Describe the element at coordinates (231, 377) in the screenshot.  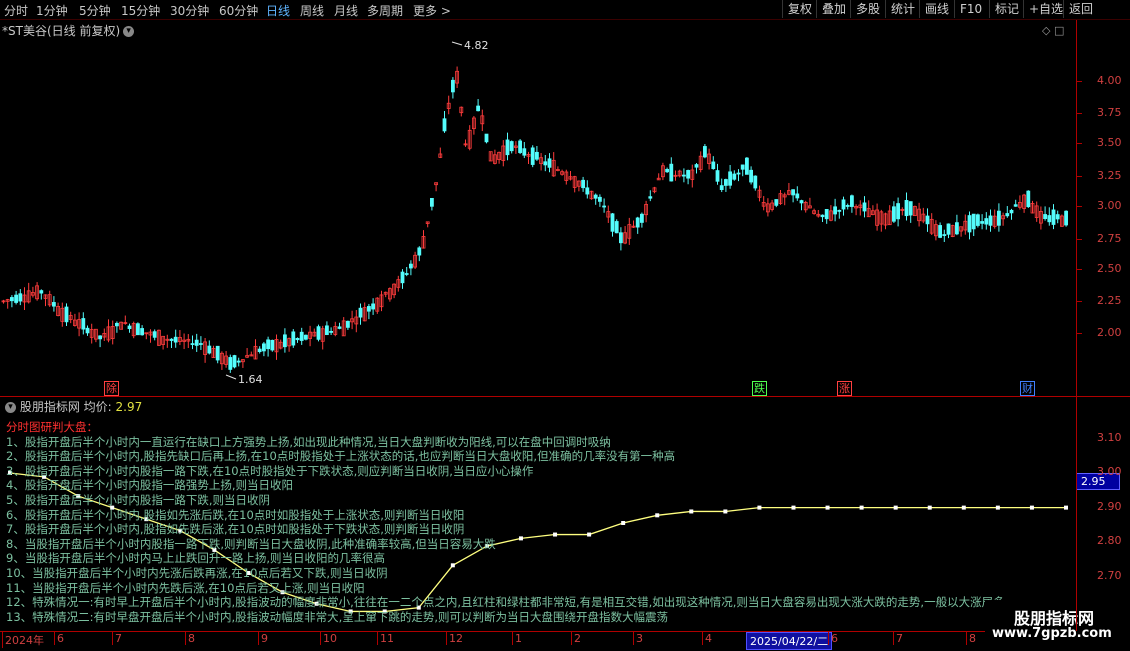
I see `low-marker` at that location.